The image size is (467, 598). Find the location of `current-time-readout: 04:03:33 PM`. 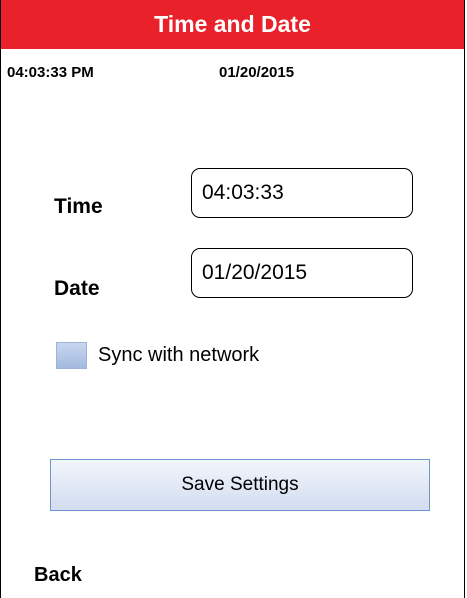

current-time-readout: 04:03:33 PM is located at coordinates (50, 72).